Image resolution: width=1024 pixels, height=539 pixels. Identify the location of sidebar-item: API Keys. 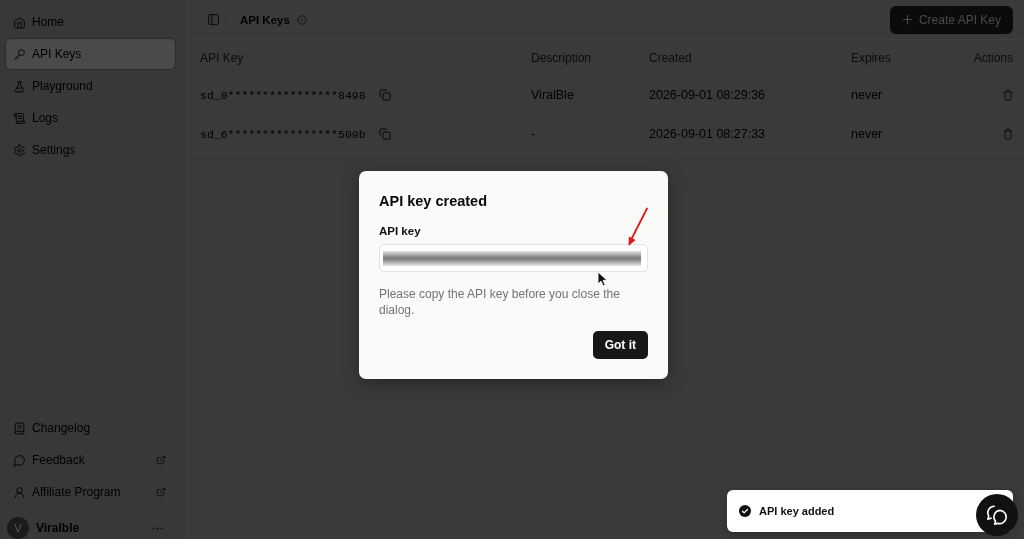
(90, 54).